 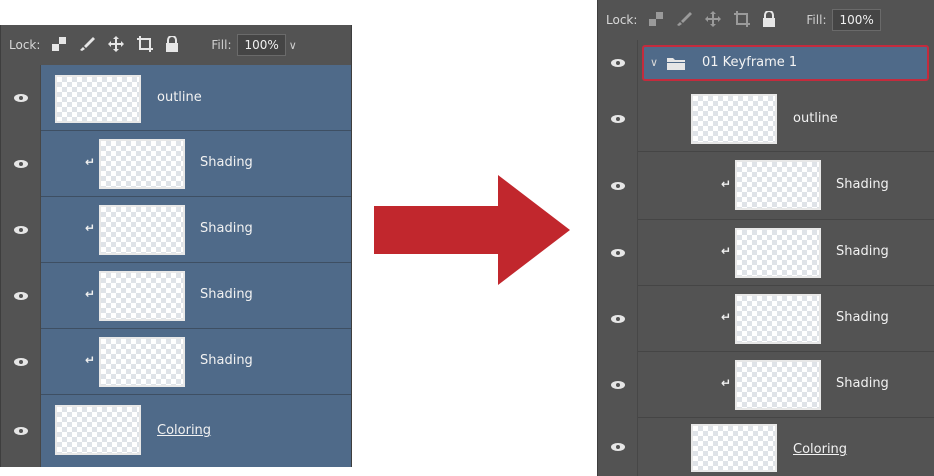 I want to click on lock-toolbar: Lock: Fill: 100%, so click(x=766, y=20).